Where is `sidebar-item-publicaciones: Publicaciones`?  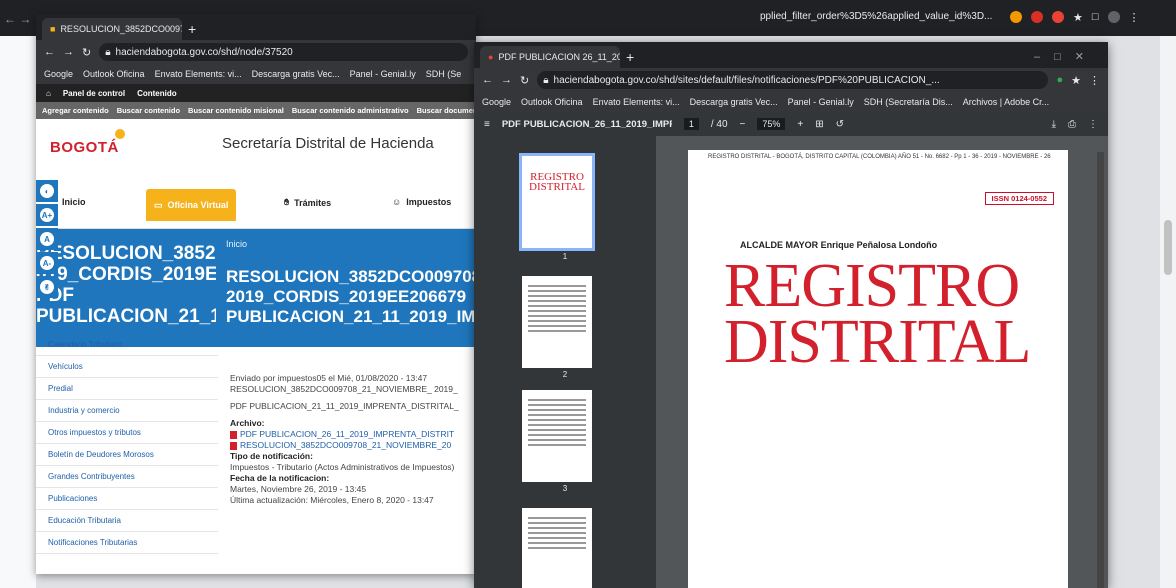 sidebar-item-publicaciones: Publicaciones is located at coordinates (127, 499).